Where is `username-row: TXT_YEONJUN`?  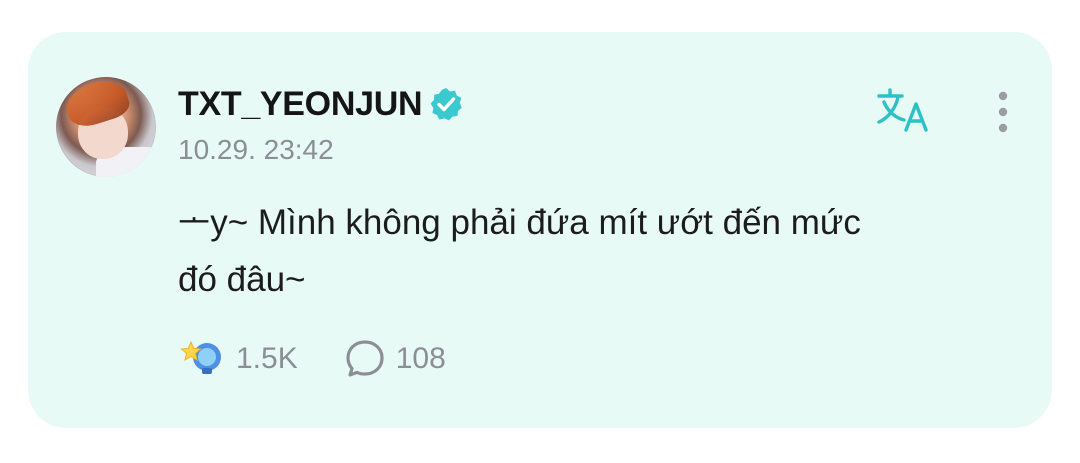 username-row: TXT_YEONJUN is located at coordinates (321, 104).